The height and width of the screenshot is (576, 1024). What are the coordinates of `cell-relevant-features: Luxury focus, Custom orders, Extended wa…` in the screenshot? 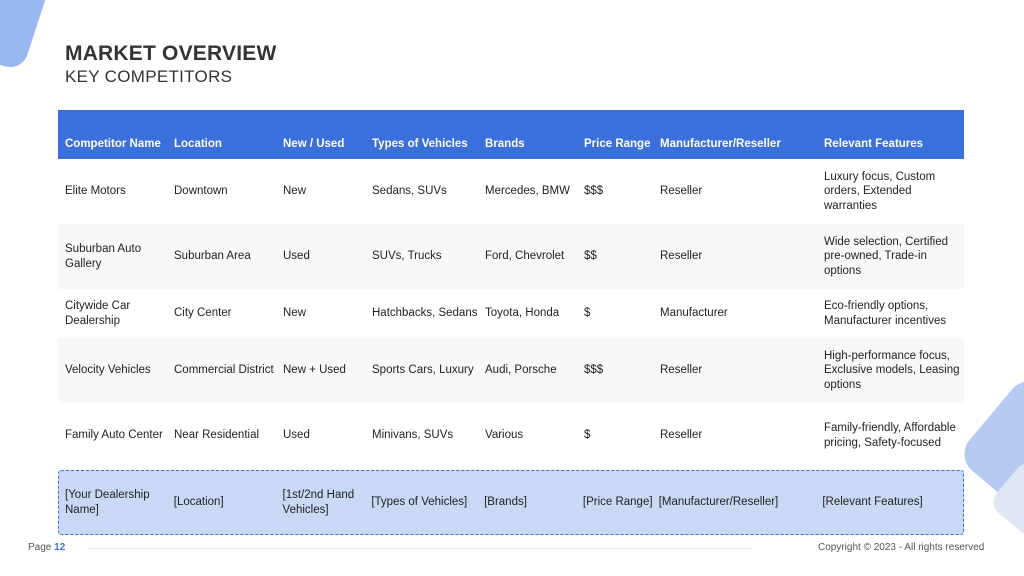 It's located at (880, 191).